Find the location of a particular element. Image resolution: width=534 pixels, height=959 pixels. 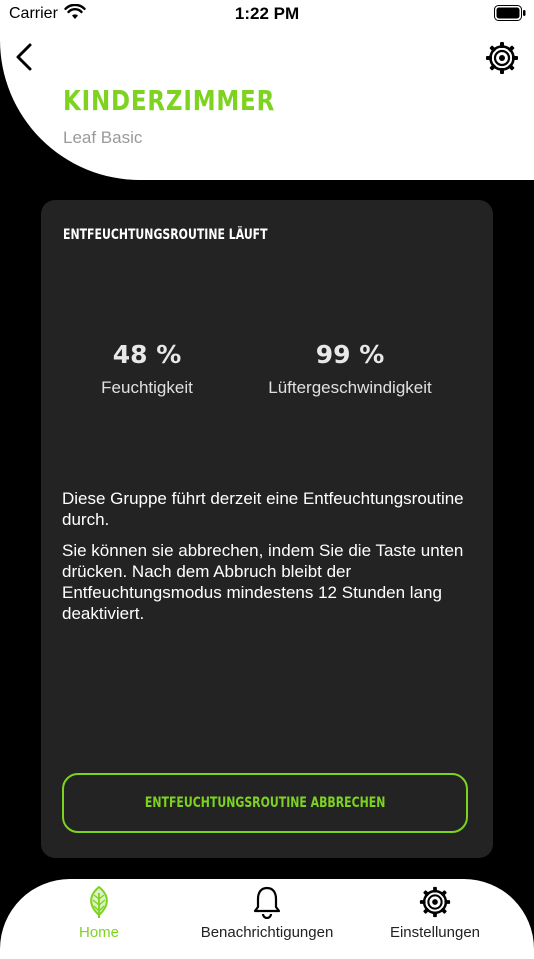

humidity-label: Feuchtigkeit is located at coordinates (147, 387).